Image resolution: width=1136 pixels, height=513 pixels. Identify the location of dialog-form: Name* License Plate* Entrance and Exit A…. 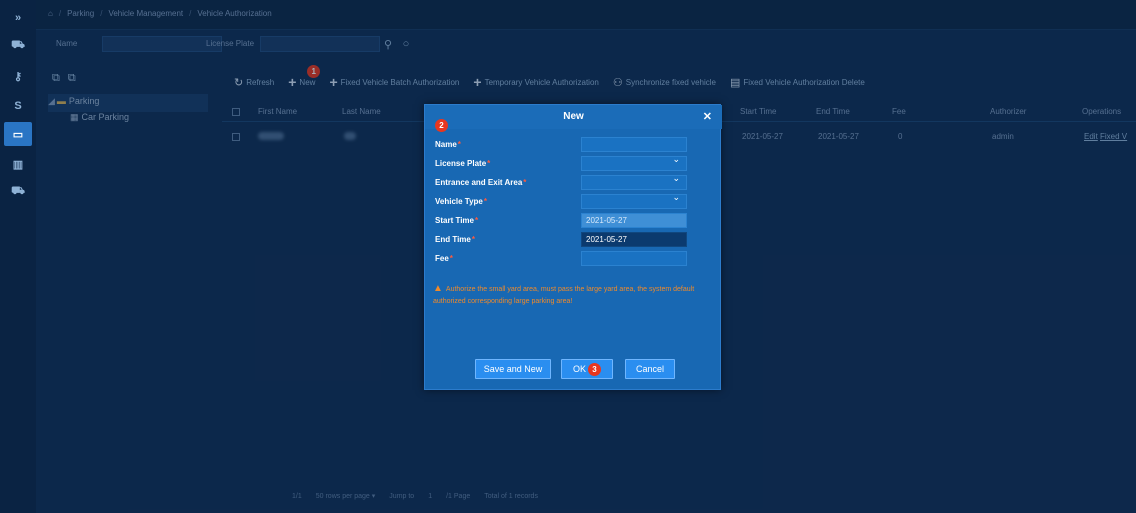
(575, 207).